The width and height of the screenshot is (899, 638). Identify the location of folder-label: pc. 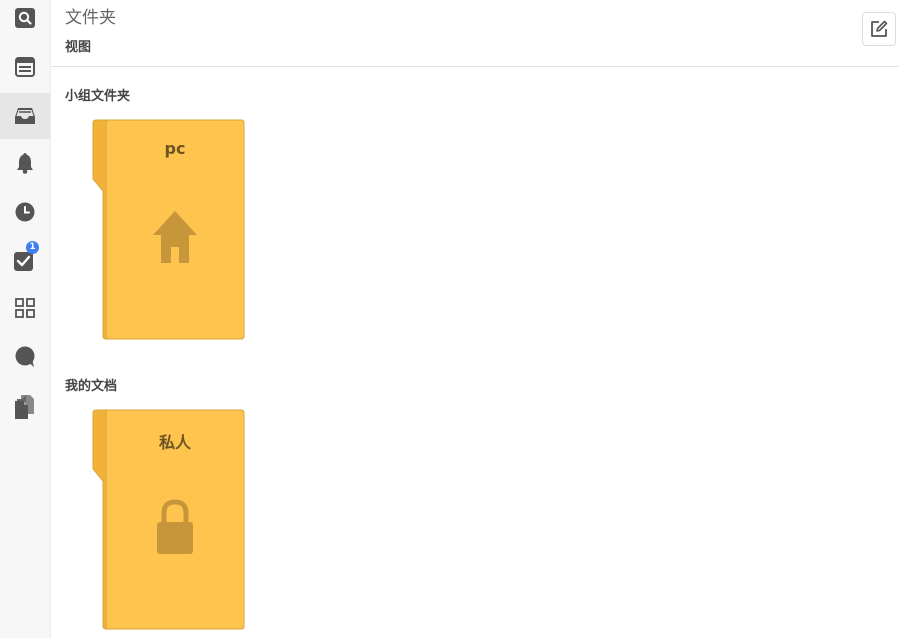
(175, 148).